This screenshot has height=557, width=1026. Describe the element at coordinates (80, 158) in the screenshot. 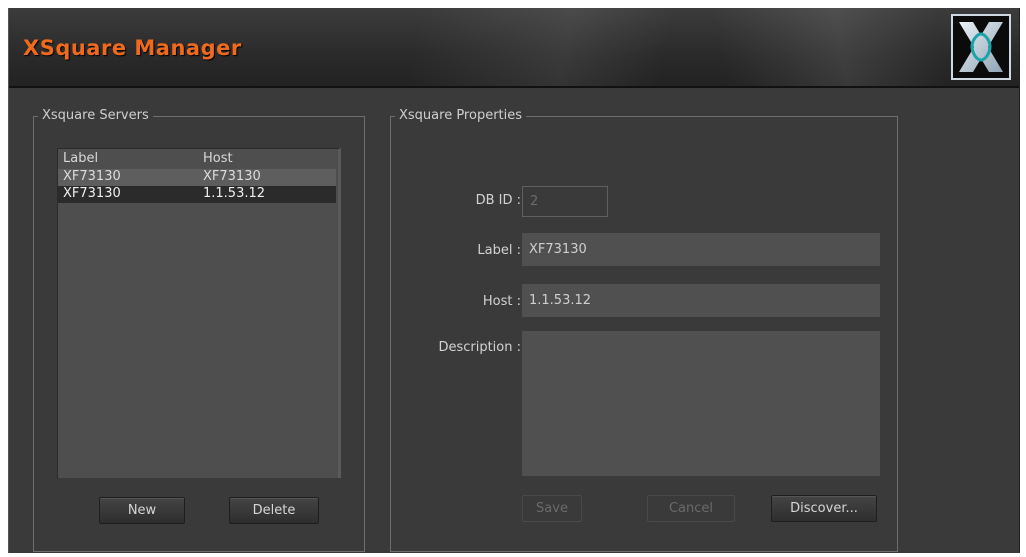

I see `column-header-label: Label` at that location.